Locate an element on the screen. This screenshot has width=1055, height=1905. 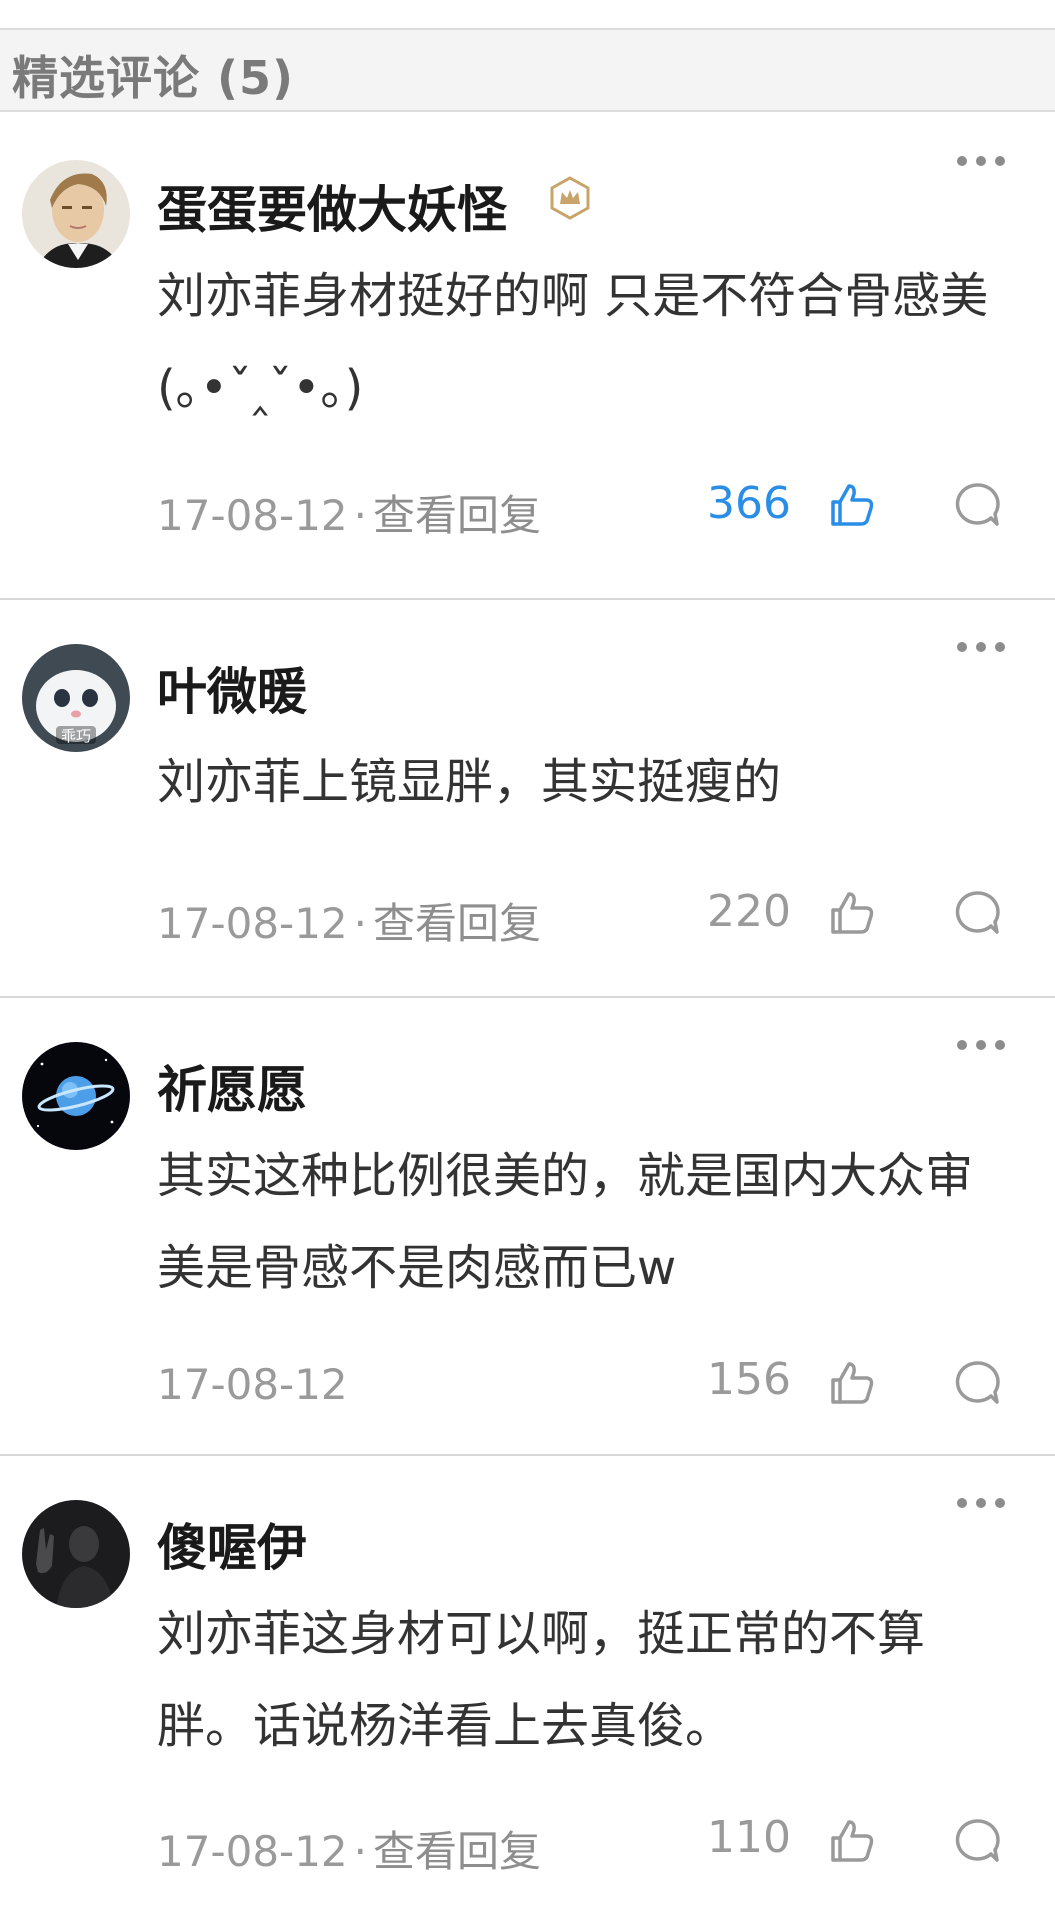
white-bunny-avatar-icon: 乖巧 is located at coordinates (76, 698).